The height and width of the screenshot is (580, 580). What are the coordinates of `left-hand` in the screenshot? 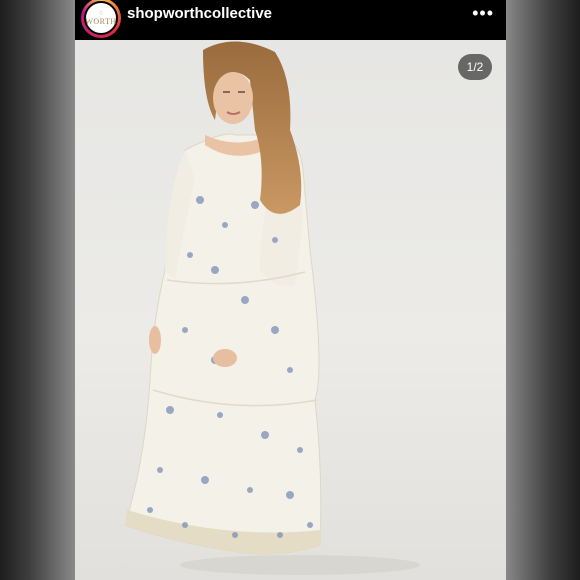 It's located at (155, 340).